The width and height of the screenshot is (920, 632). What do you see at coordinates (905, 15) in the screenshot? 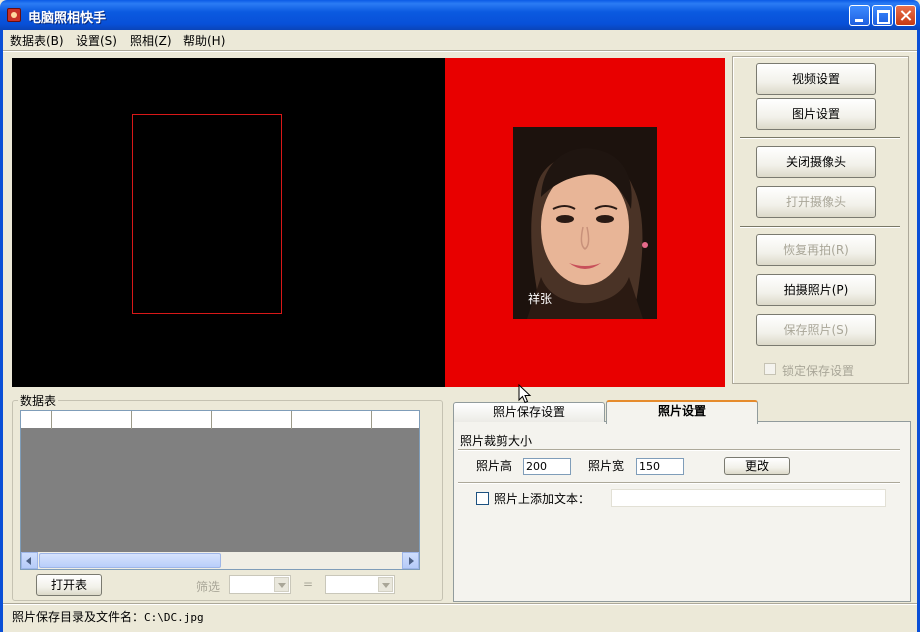
I see `close-button` at bounding box center [905, 15].